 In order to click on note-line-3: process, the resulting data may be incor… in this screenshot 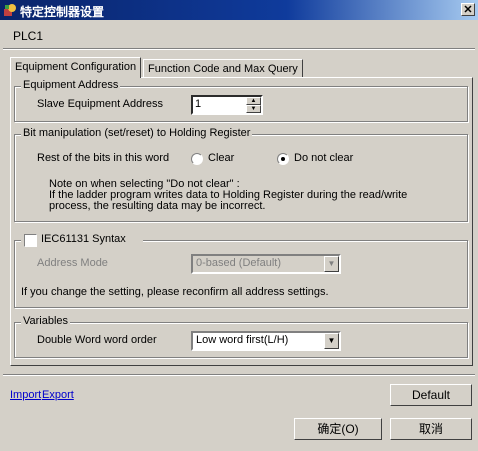, I will do `click(157, 206)`.